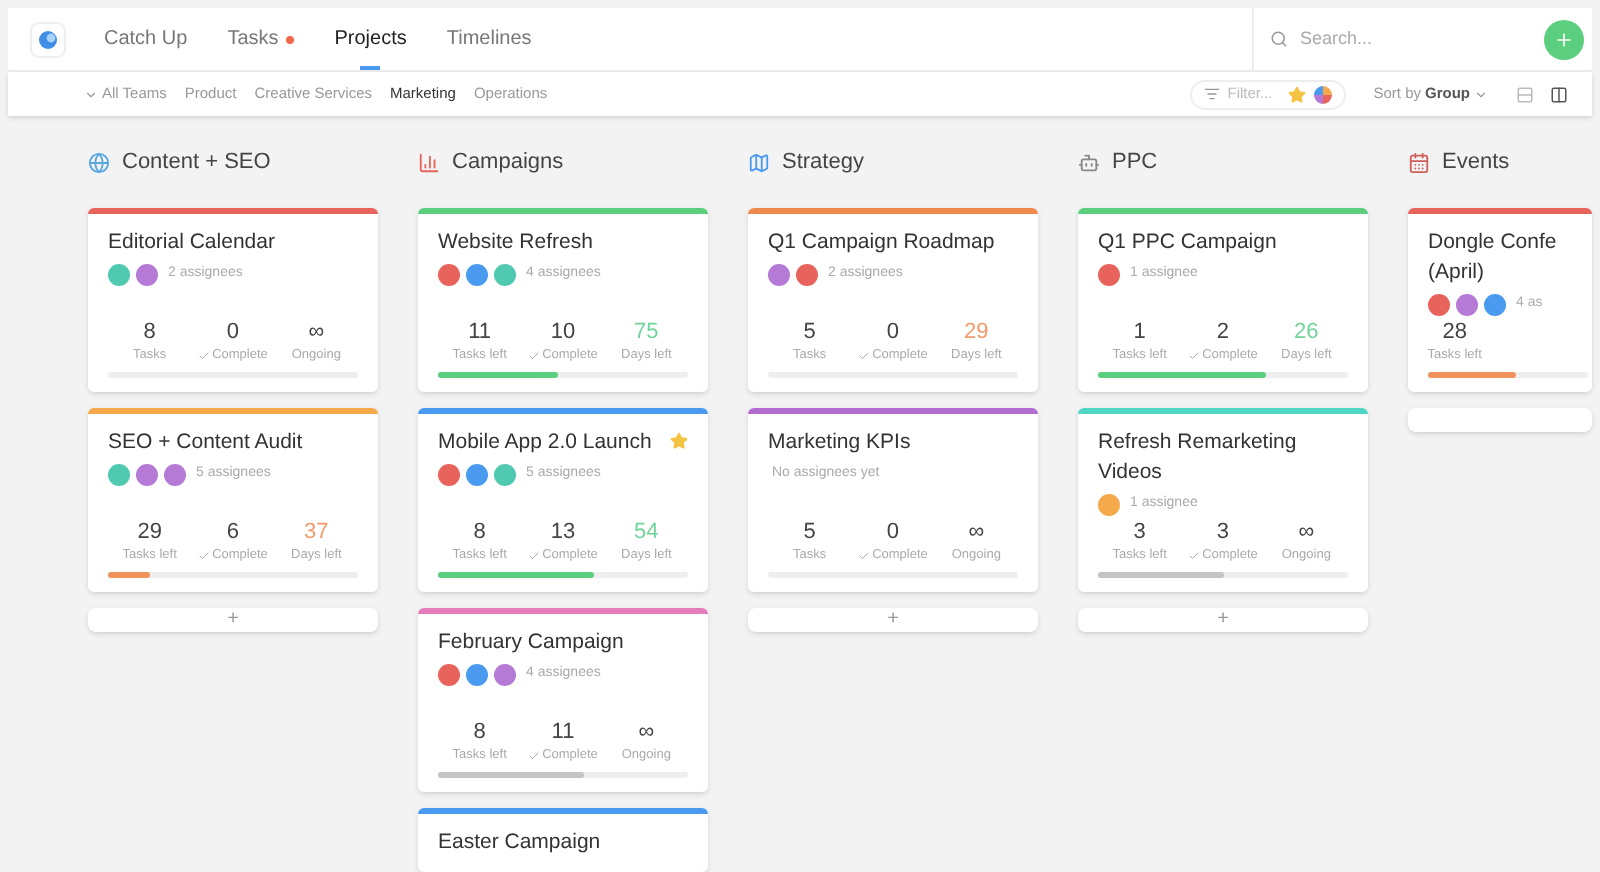 Image resolution: width=1600 pixels, height=872 pixels. Describe the element at coordinates (1198, 458) in the screenshot. I see `card-title: Refresh Remarketing Videos` at that location.